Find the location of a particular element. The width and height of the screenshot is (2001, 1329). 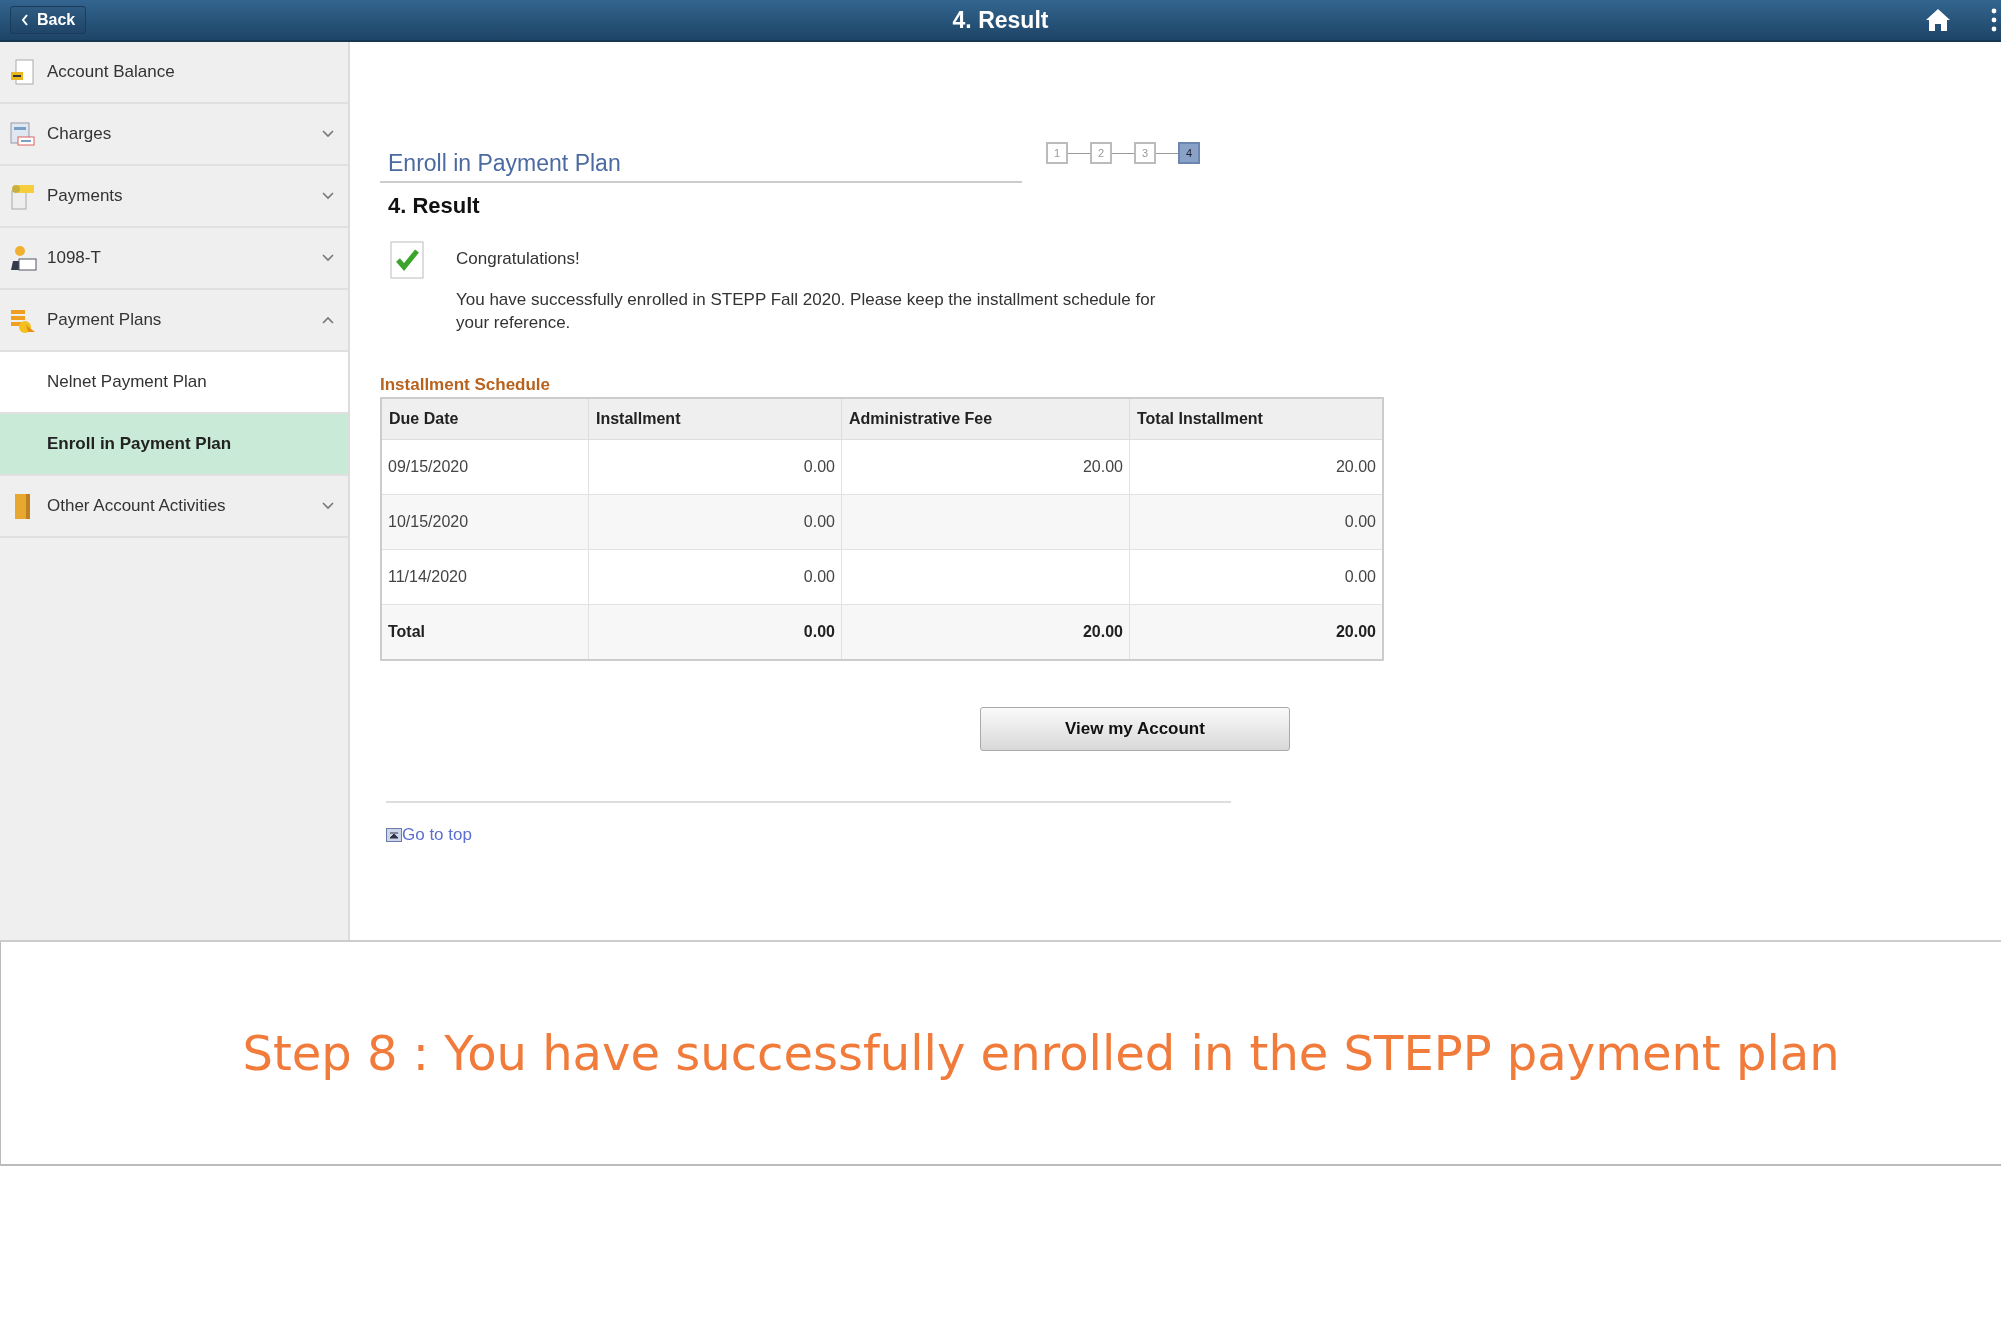

page-title: 4. Result is located at coordinates (1000, 20).